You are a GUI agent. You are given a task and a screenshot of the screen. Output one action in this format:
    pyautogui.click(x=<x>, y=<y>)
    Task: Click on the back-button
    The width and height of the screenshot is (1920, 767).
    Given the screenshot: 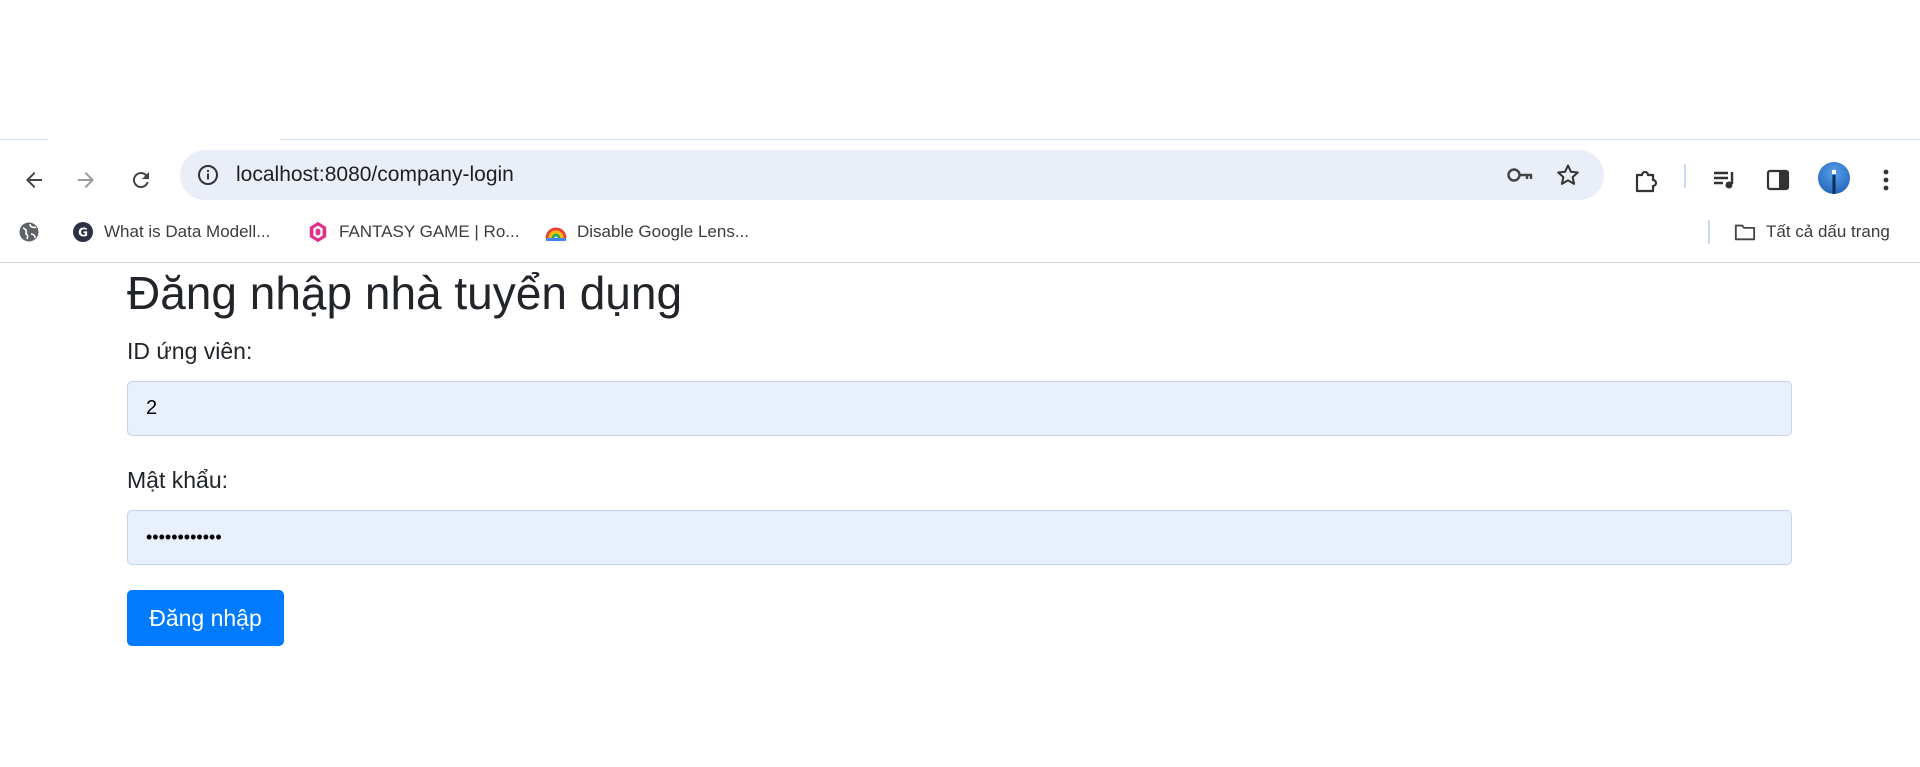 What is the action you would take?
    pyautogui.click(x=34, y=180)
    